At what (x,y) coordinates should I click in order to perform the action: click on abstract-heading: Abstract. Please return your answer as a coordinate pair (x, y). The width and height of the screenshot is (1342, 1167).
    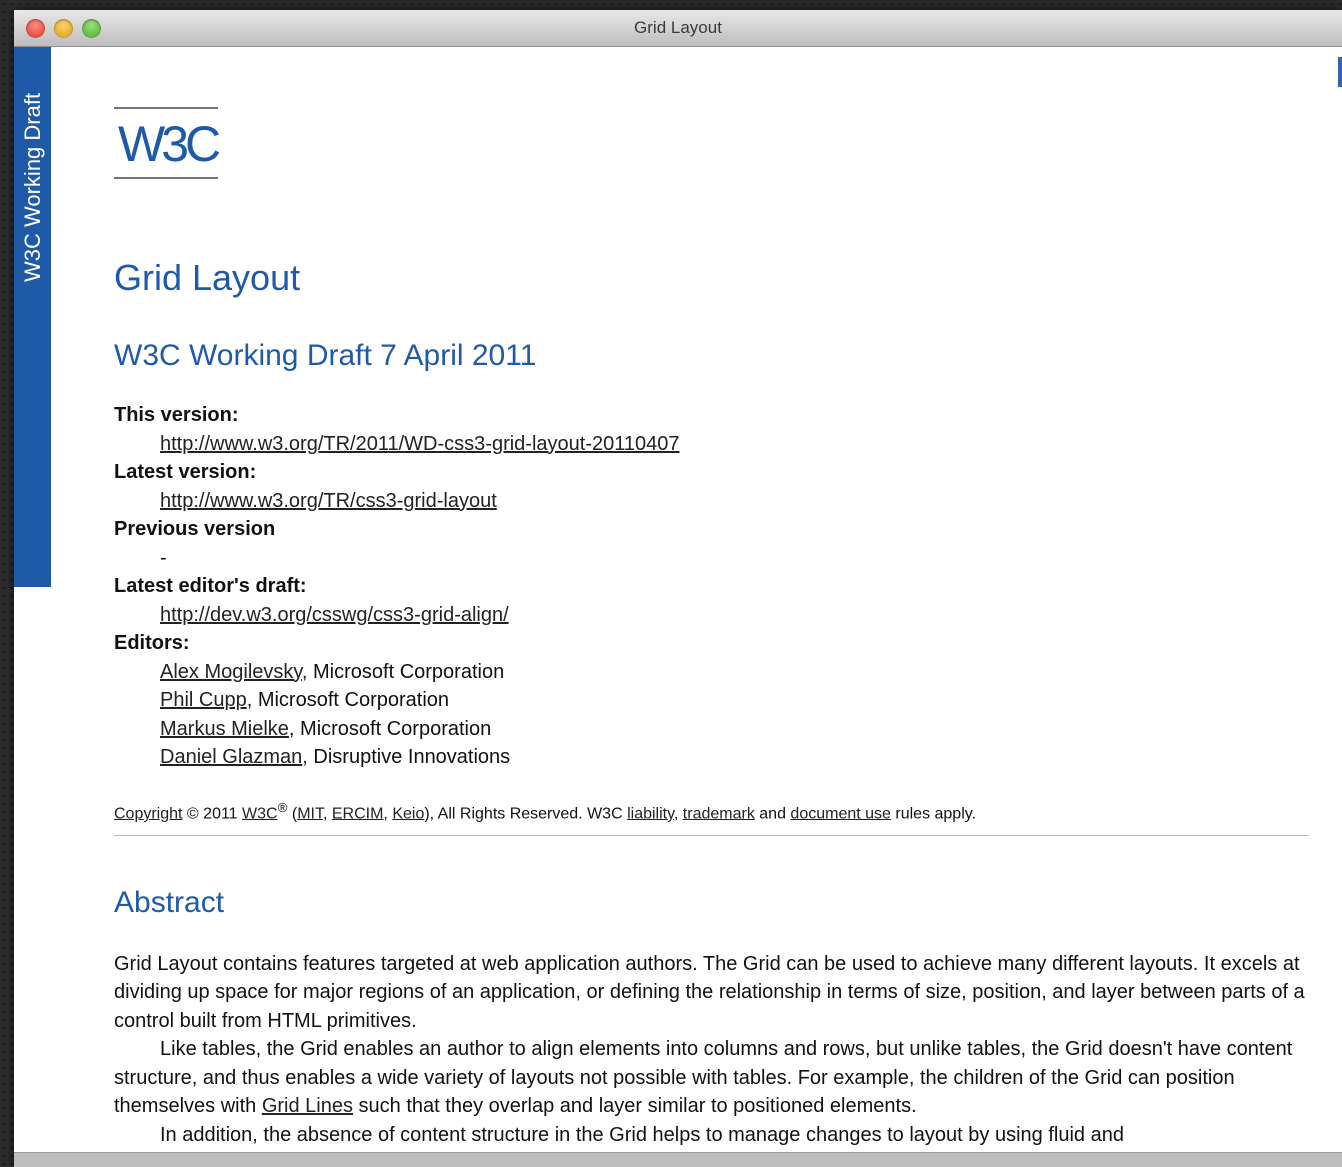
    Looking at the image, I should click on (169, 902).